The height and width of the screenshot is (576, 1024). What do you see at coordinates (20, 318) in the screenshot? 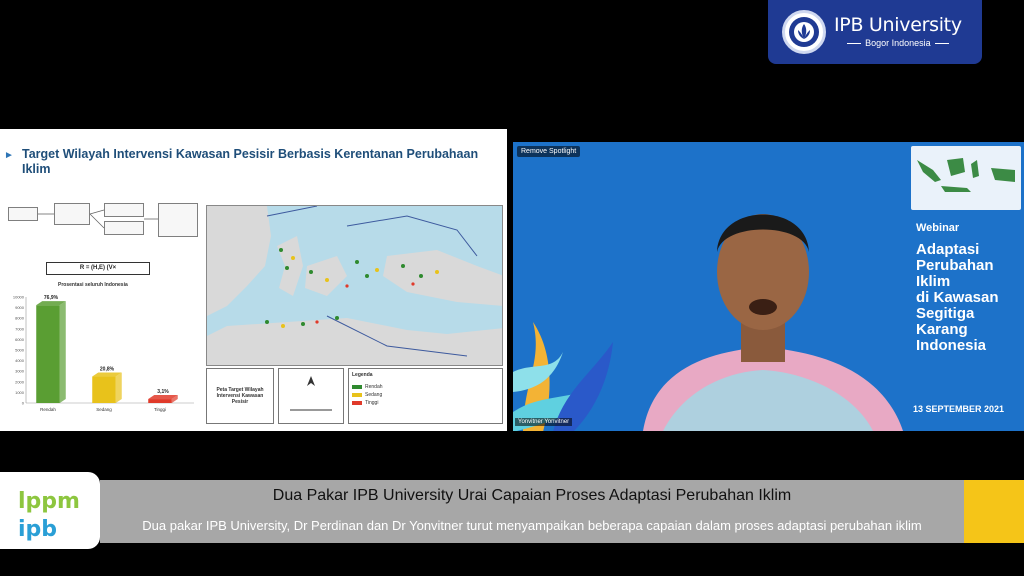
I see `y-tick-label: 8000` at bounding box center [20, 318].